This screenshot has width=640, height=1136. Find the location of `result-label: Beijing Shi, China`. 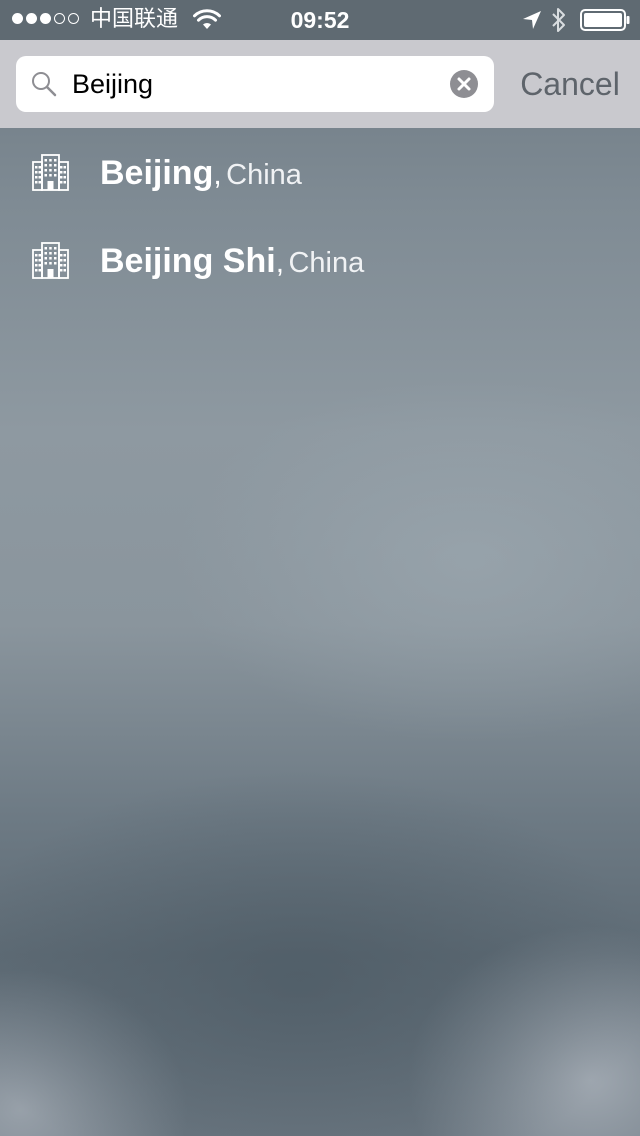

result-label: Beijing Shi, China is located at coordinates (232, 264).